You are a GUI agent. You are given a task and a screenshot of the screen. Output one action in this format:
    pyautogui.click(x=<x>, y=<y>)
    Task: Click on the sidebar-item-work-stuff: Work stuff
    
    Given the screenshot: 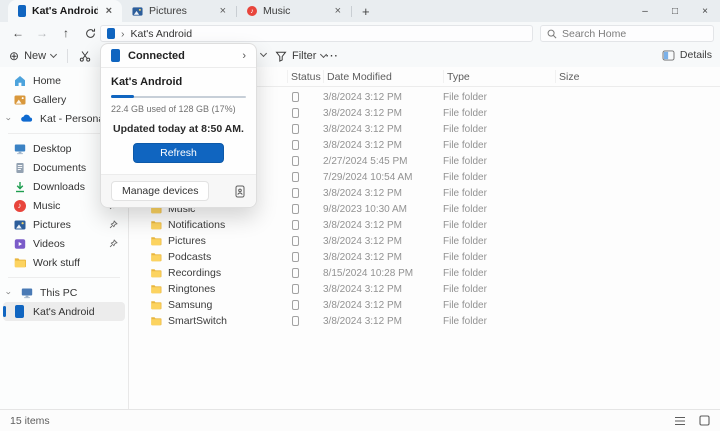 What is the action you would take?
    pyautogui.click(x=64, y=262)
    